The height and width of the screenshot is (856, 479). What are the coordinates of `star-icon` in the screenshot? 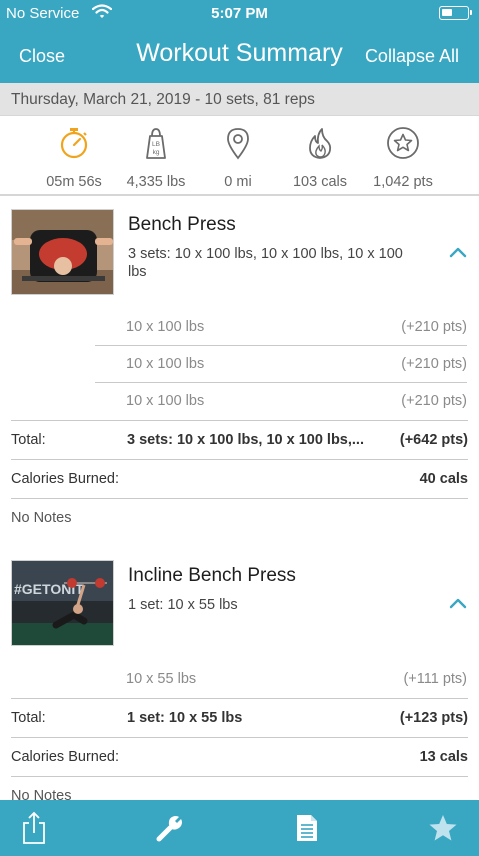 It's located at (443, 828).